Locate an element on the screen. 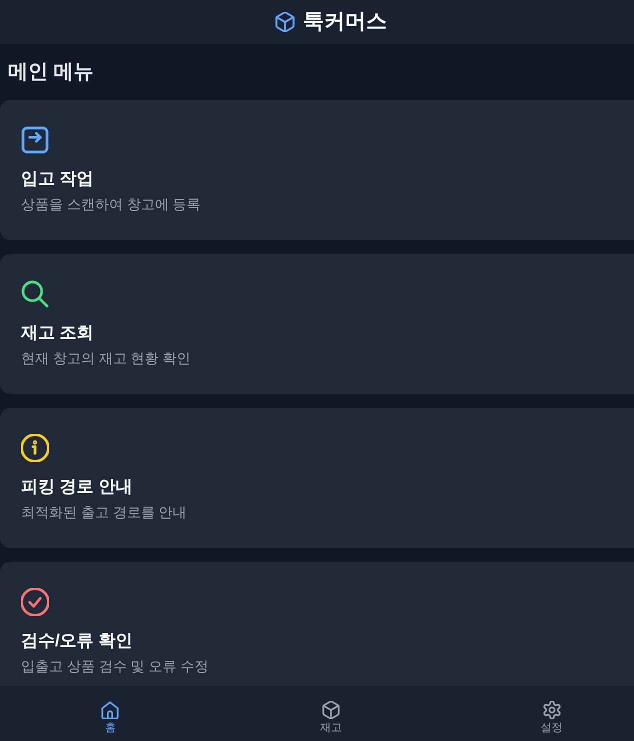 Image resolution: width=634 pixels, height=741 pixels. card-title: 입고 작업 is located at coordinates (57, 179).